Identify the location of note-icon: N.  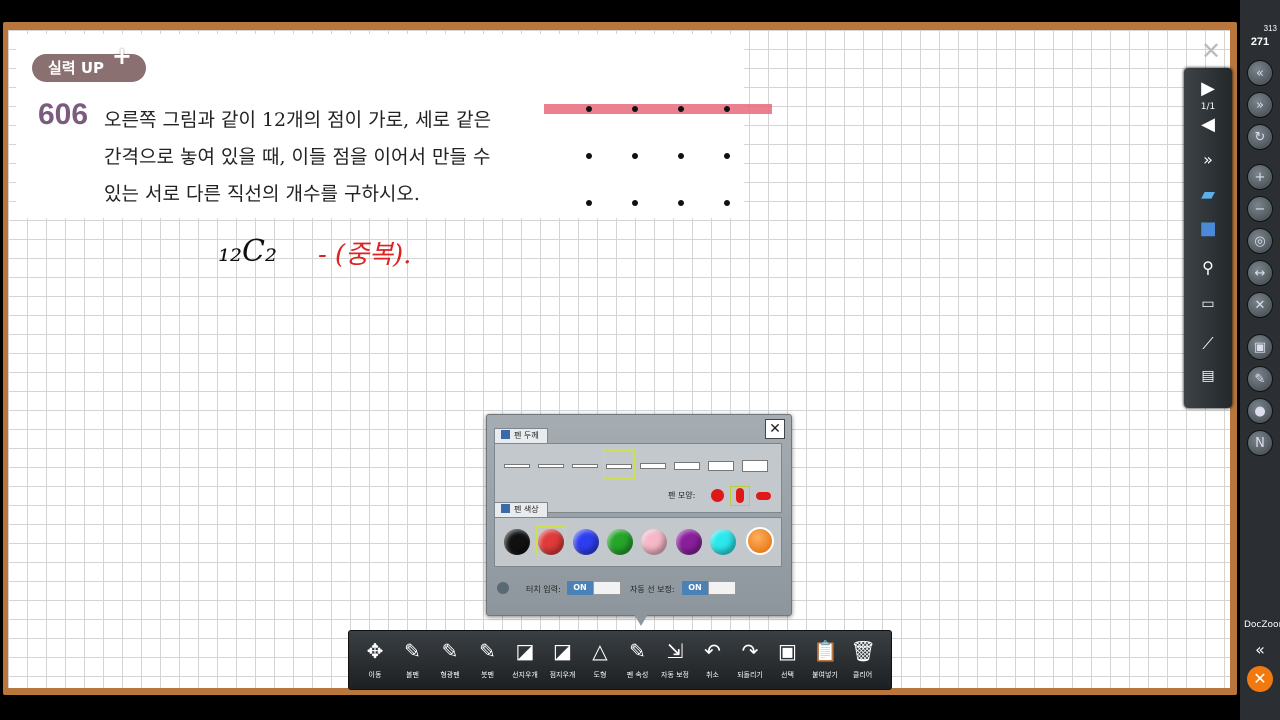
(1260, 443).